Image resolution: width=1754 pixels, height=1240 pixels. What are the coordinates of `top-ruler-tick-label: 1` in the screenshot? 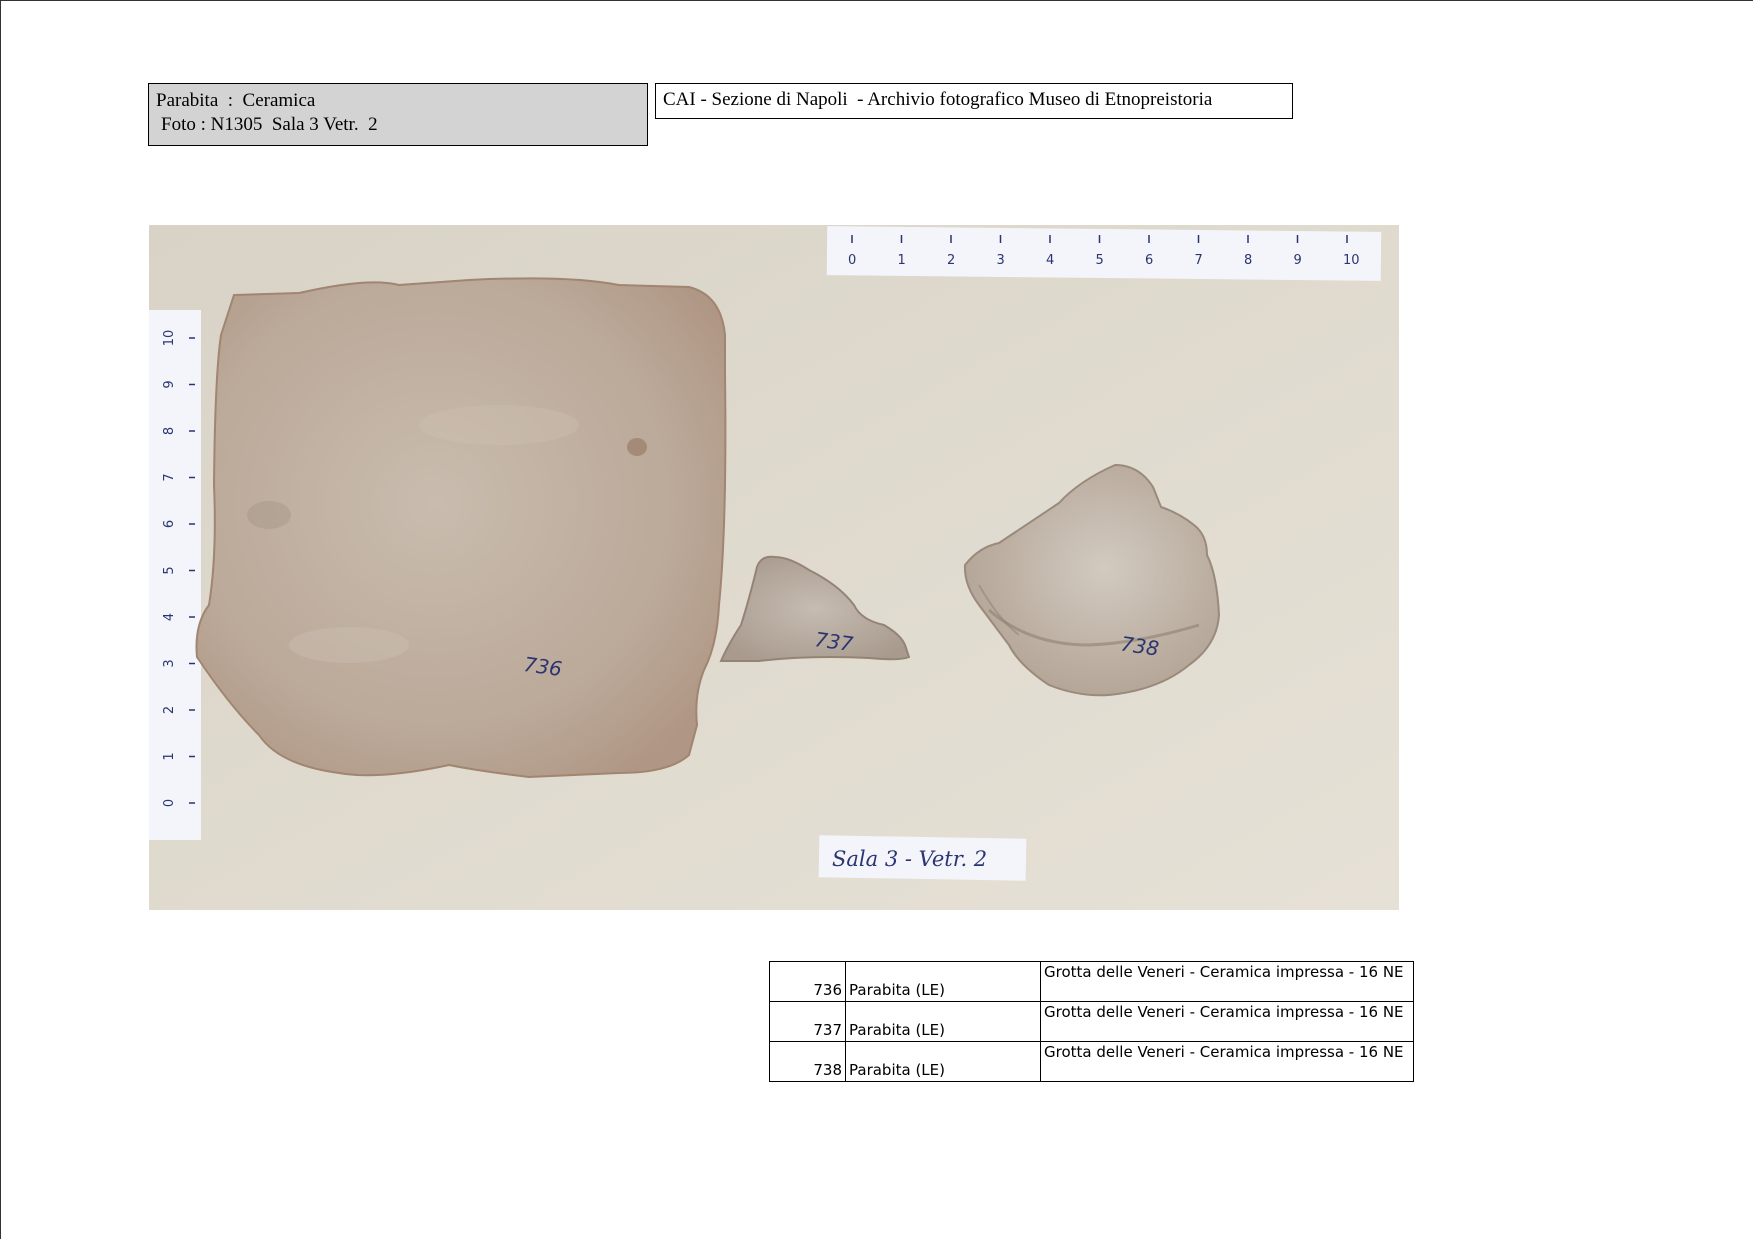 It's located at (902, 260).